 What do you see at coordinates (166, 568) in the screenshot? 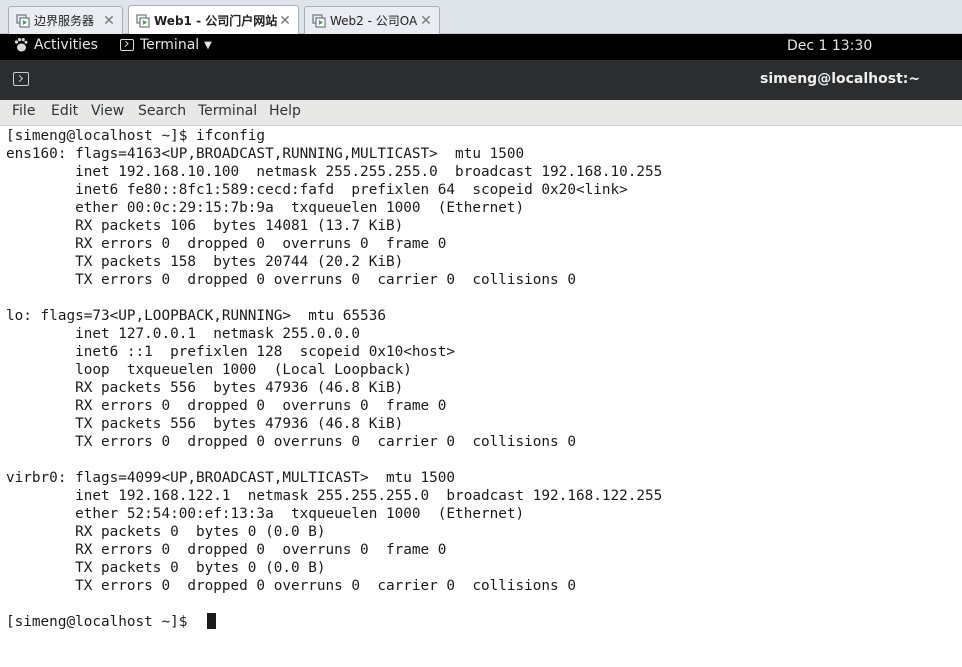
I see `terminal-line: TX packets 0 bytes 0 (0.0 B)` at bounding box center [166, 568].